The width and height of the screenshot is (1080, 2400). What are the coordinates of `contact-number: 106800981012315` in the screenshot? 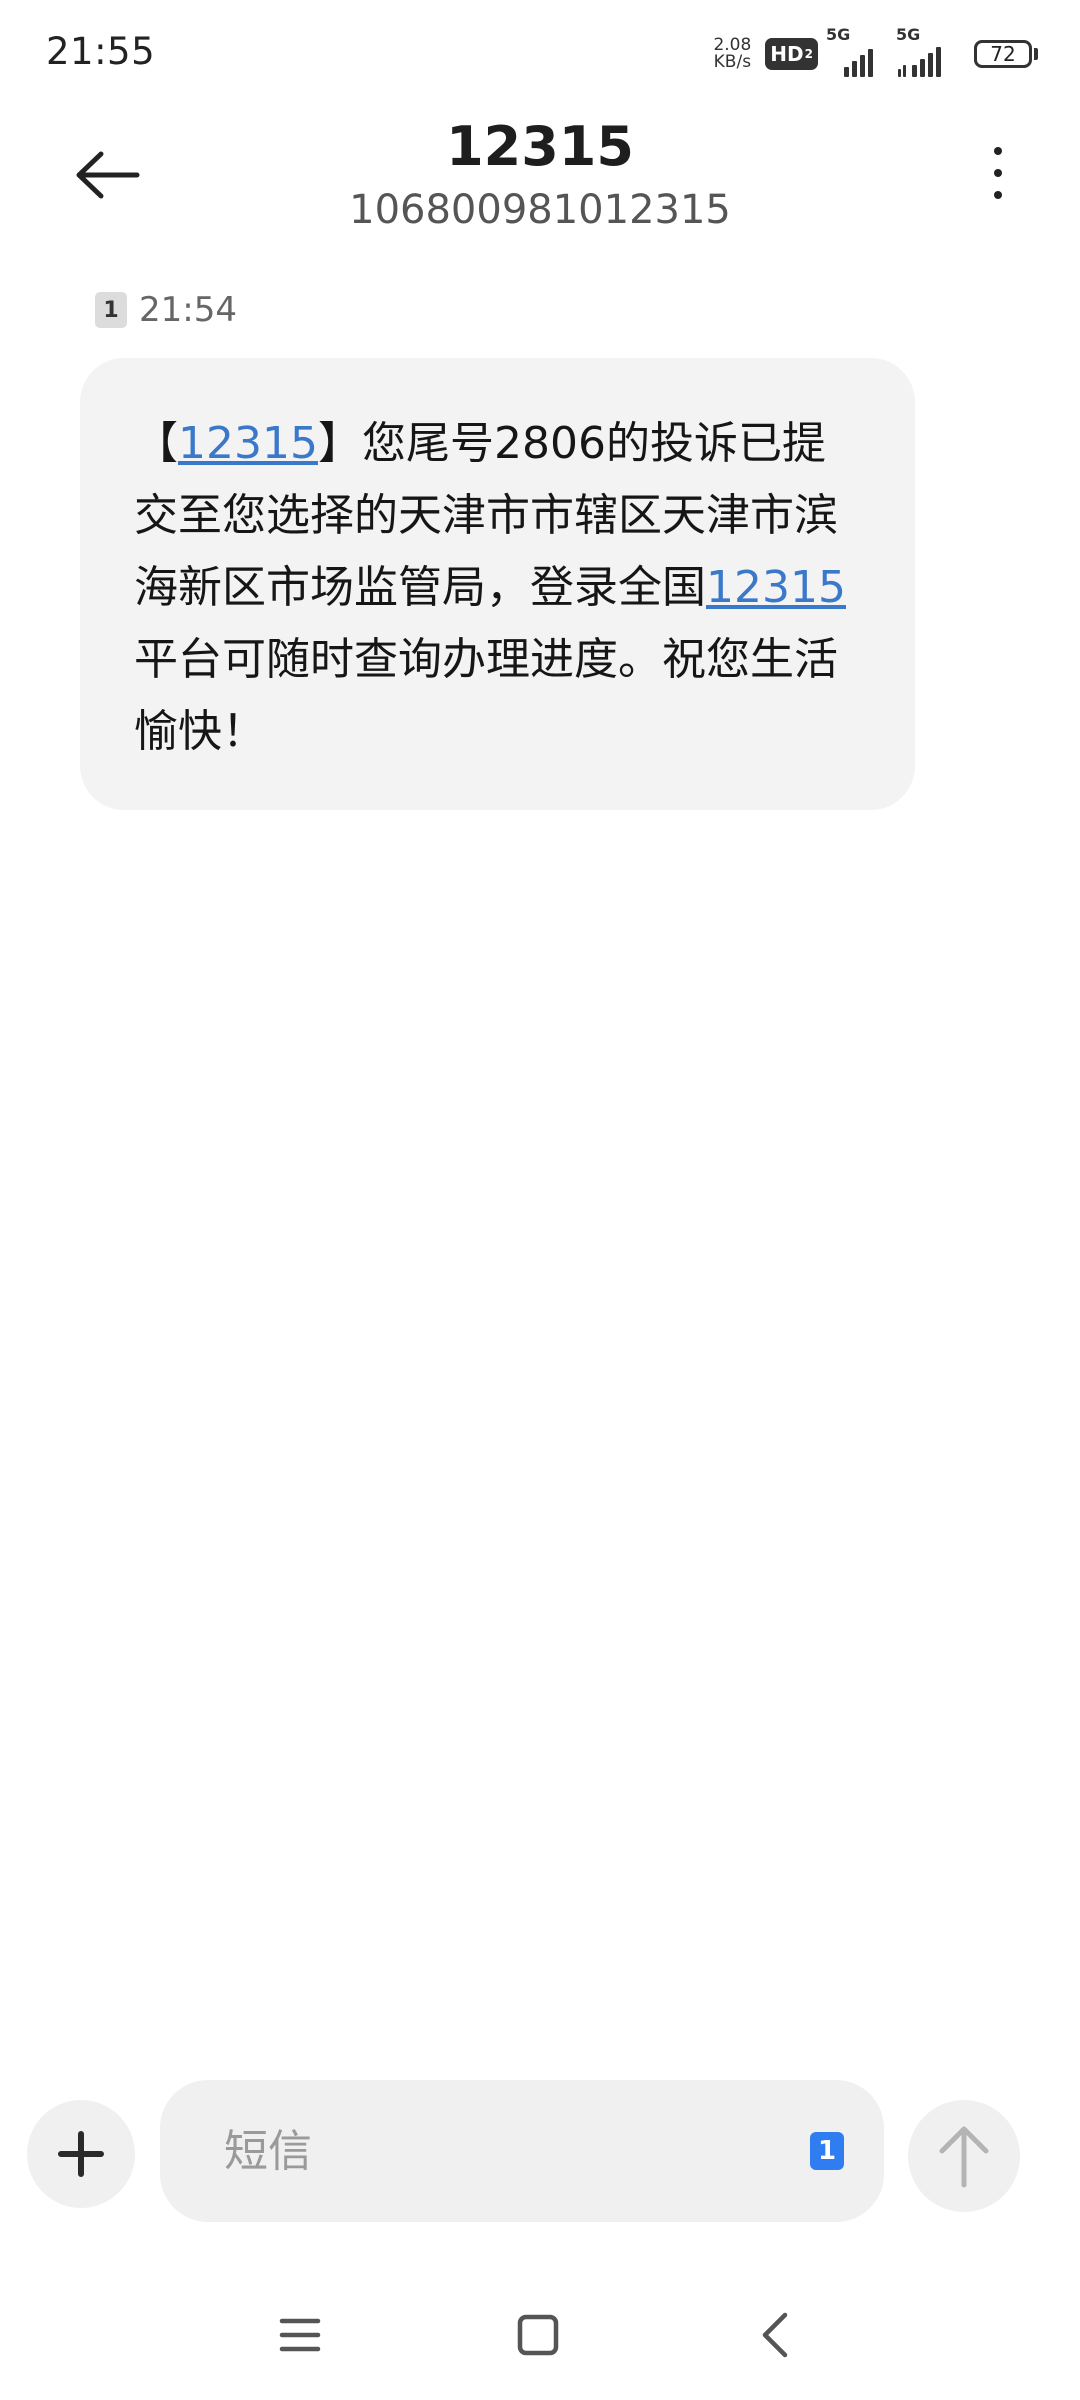 It's located at (540, 210).